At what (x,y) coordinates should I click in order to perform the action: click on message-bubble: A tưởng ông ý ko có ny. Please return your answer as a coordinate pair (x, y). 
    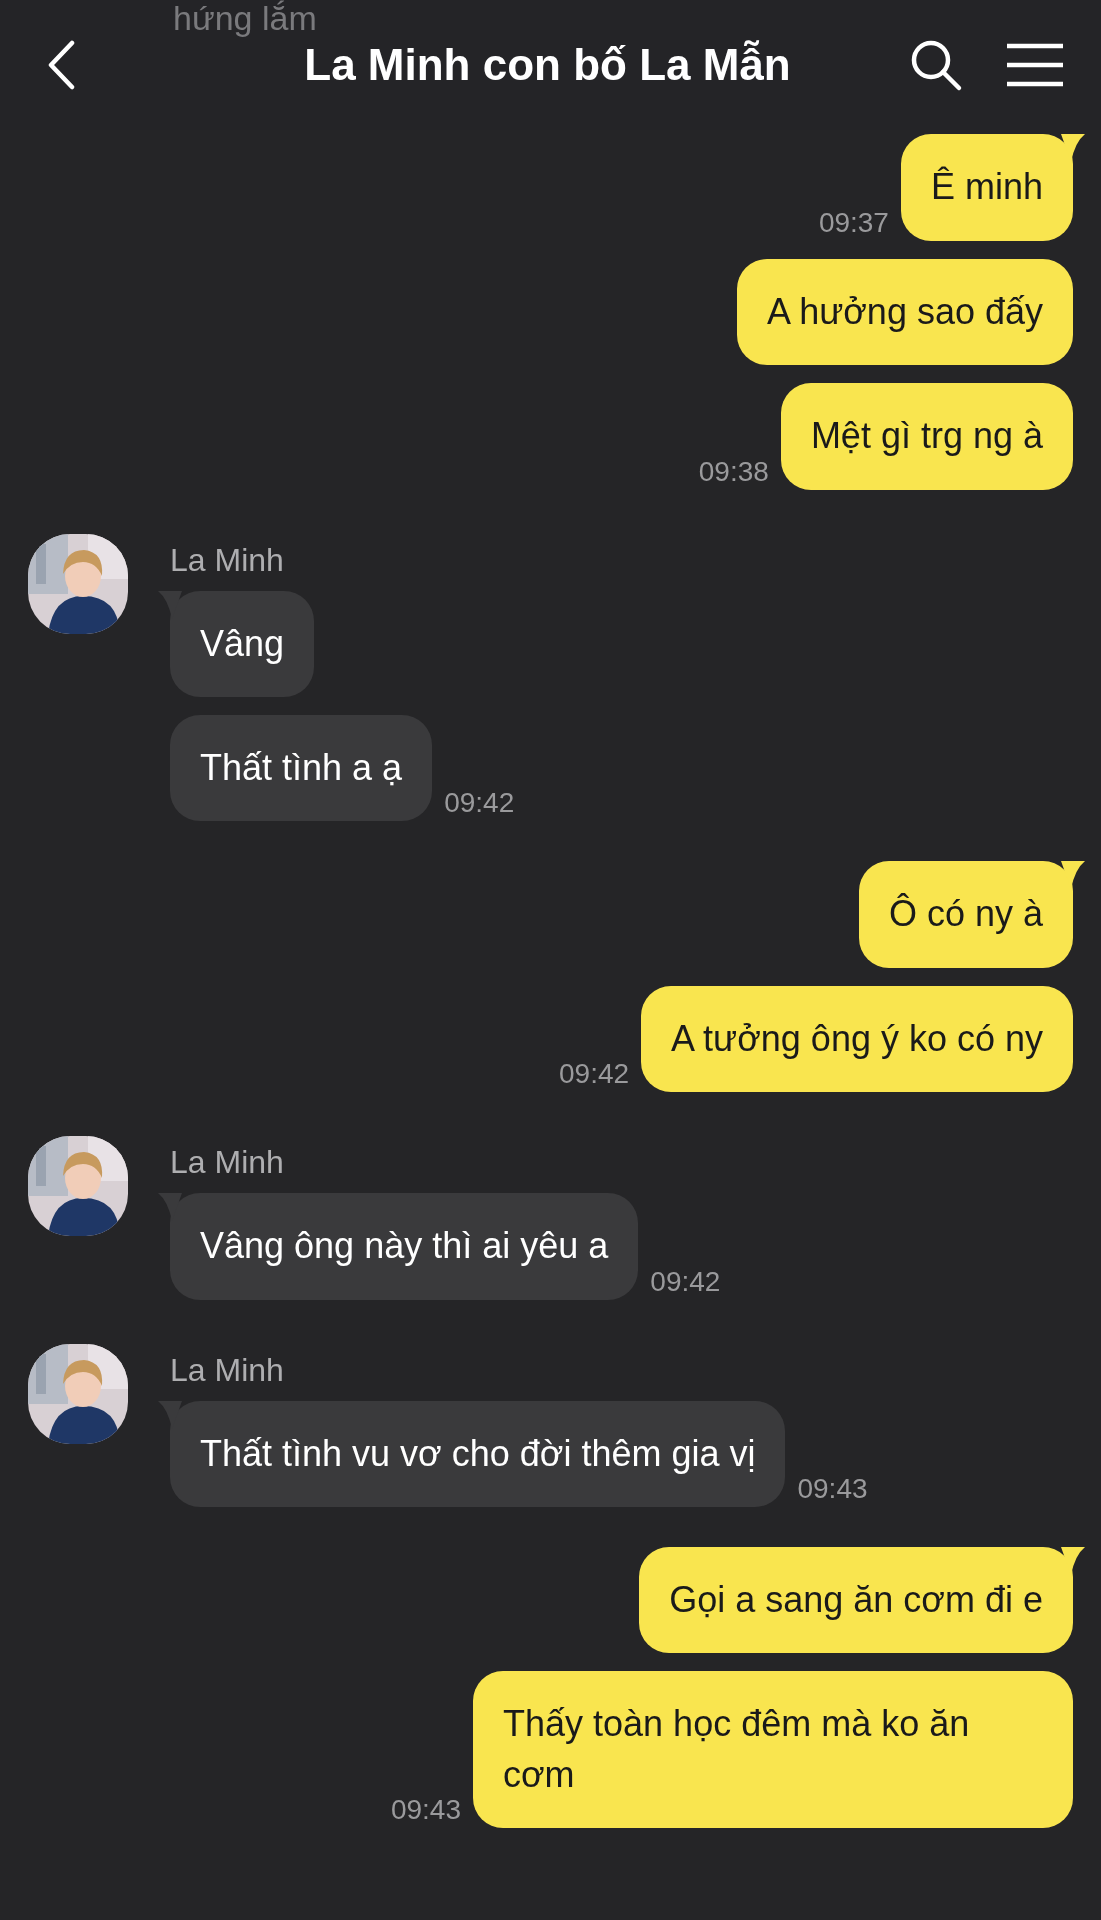
    Looking at the image, I should click on (857, 1039).